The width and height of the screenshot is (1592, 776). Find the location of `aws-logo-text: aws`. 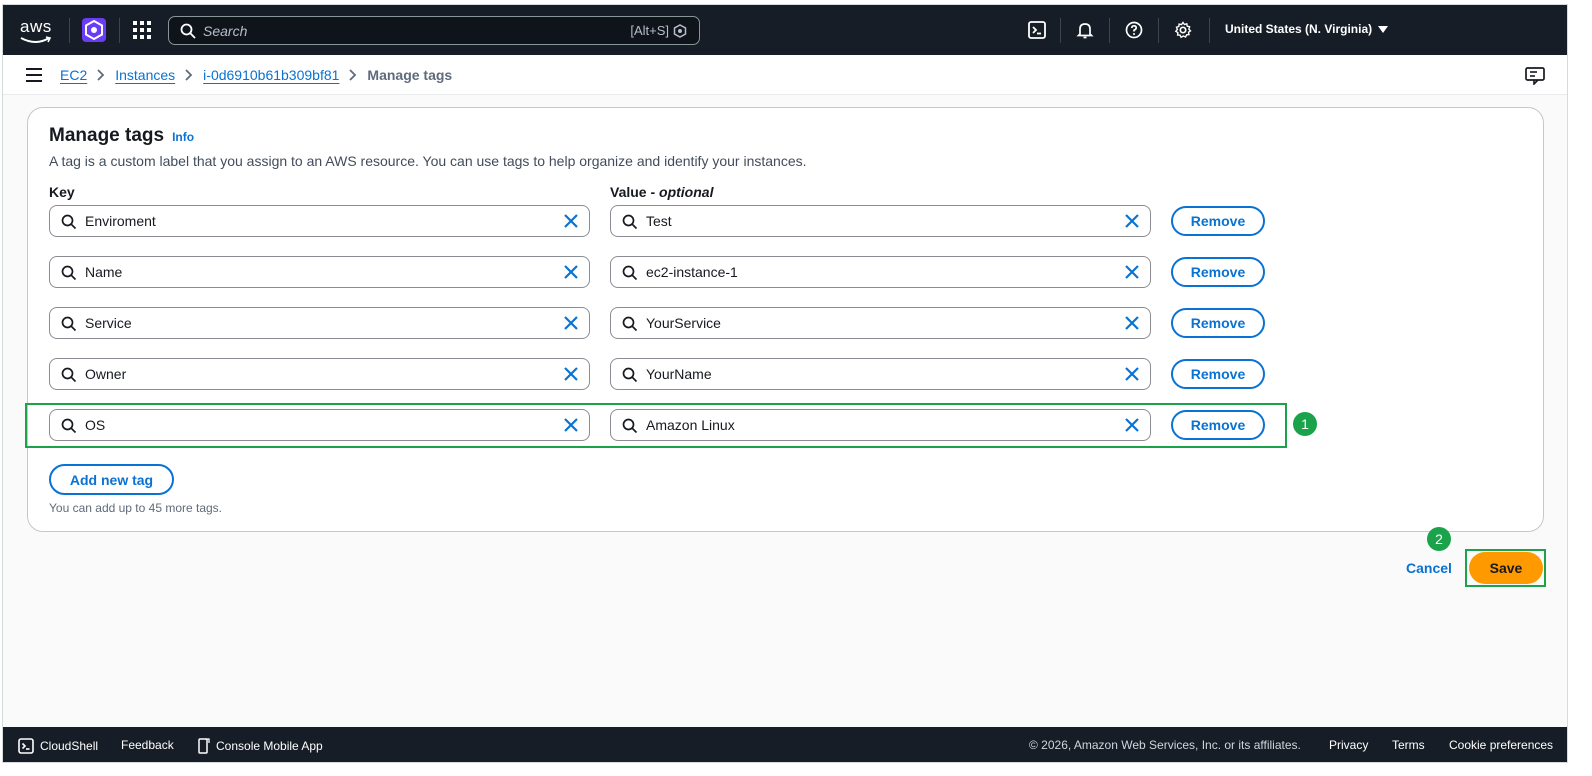

aws-logo-text: aws is located at coordinates (36, 26).